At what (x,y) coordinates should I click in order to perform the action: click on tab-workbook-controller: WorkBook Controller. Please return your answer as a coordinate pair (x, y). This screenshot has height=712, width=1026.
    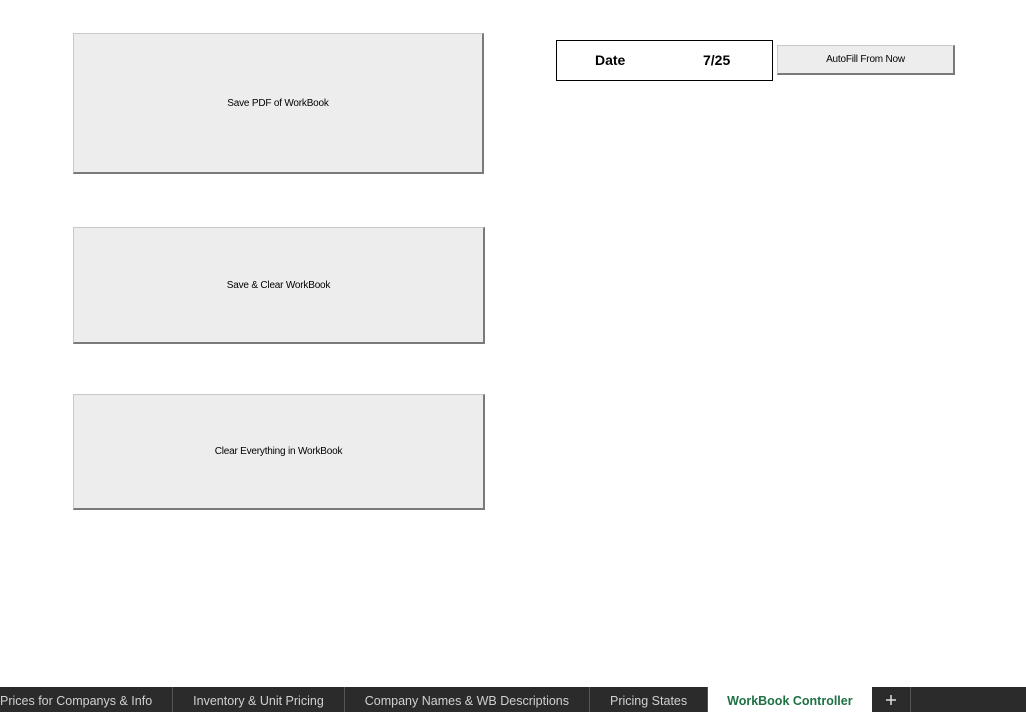
    Looking at the image, I should click on (790, 699).